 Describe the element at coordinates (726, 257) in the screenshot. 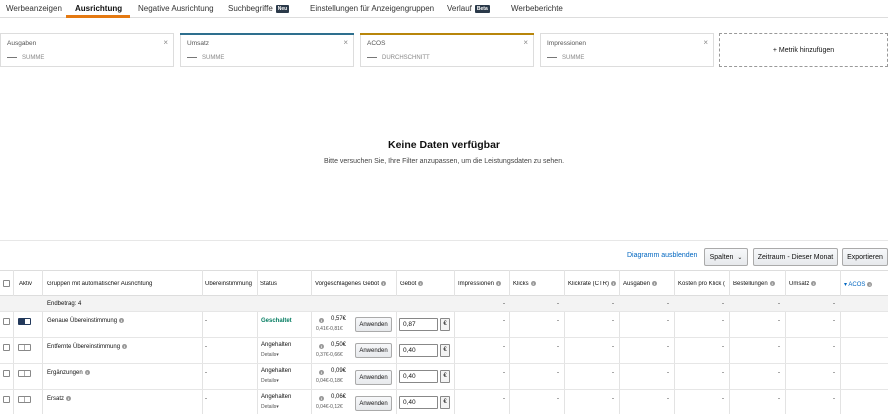

I see `columns-button: Spalten ⌄` at that location.